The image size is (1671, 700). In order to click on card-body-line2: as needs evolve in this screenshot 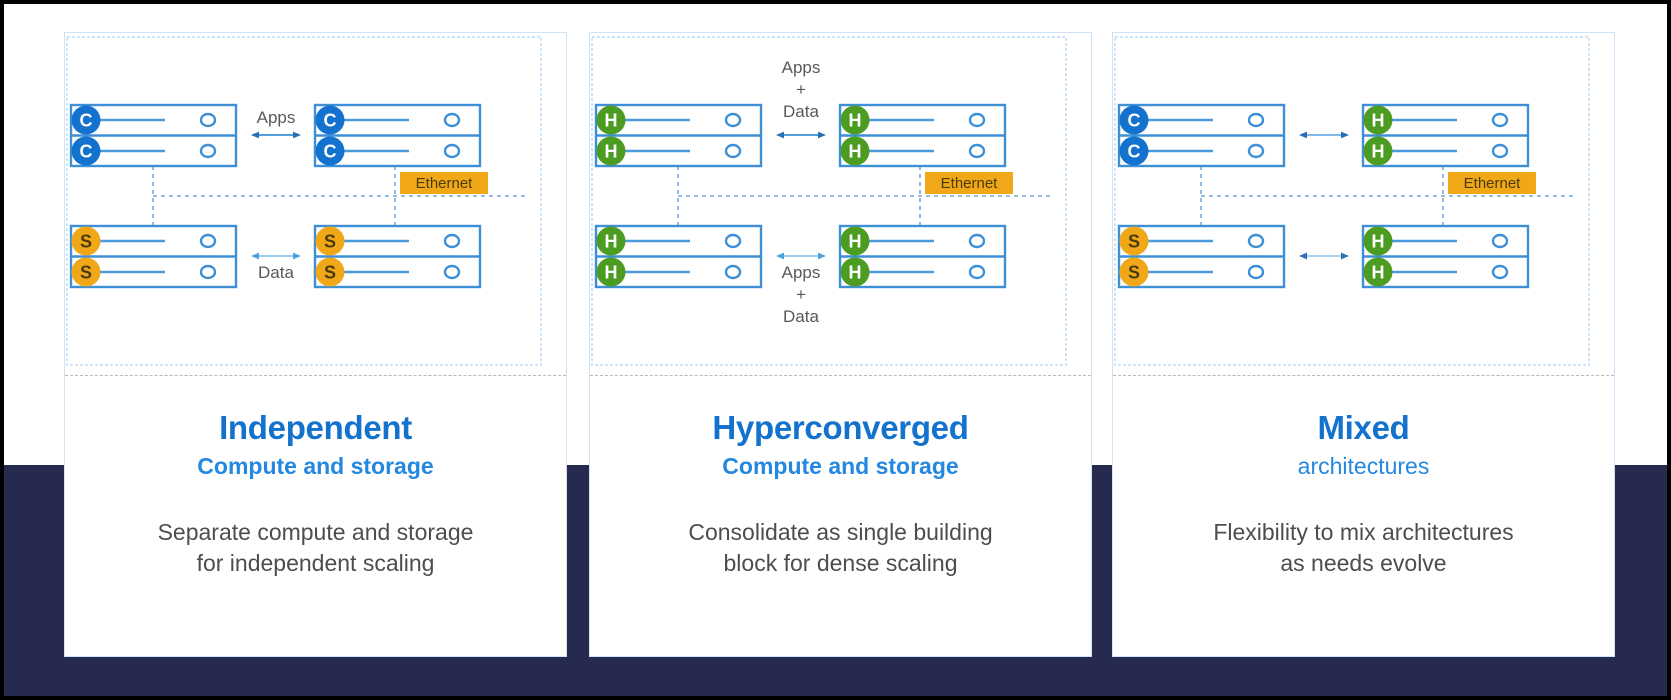, I will do `click(1363, 563)`.